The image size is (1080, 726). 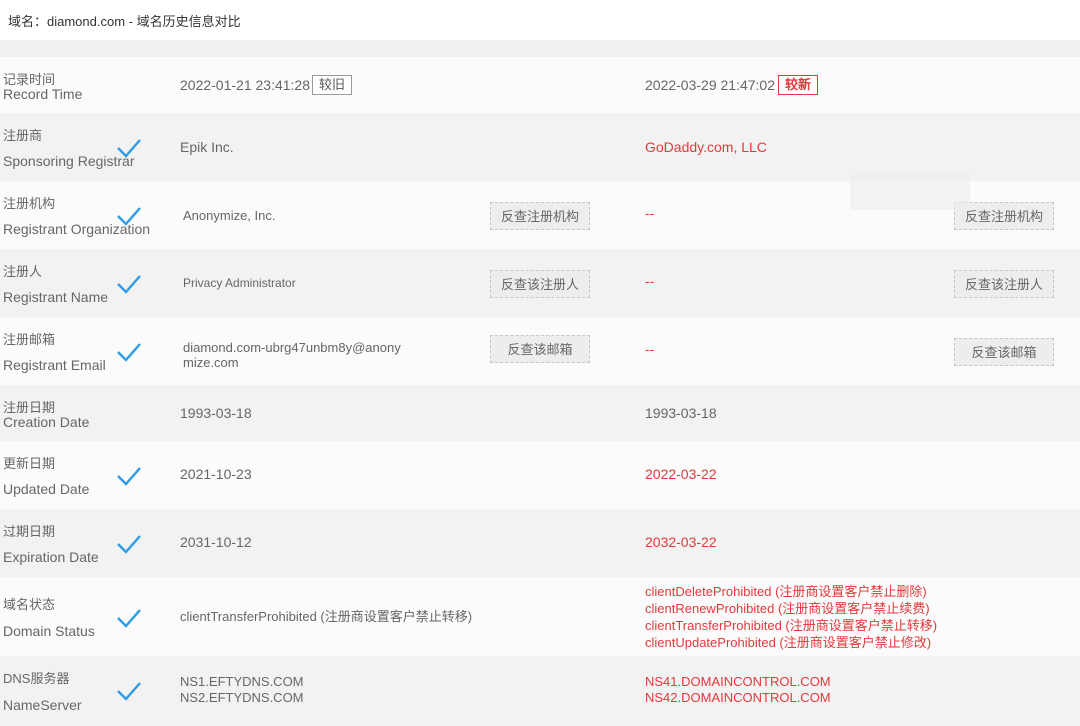 What do you see at coordinates (540, 20) in the screenshot?
I see `page-header: 域名：diamond.com - 域名历史信息对比` at bounding box center [540, 20].